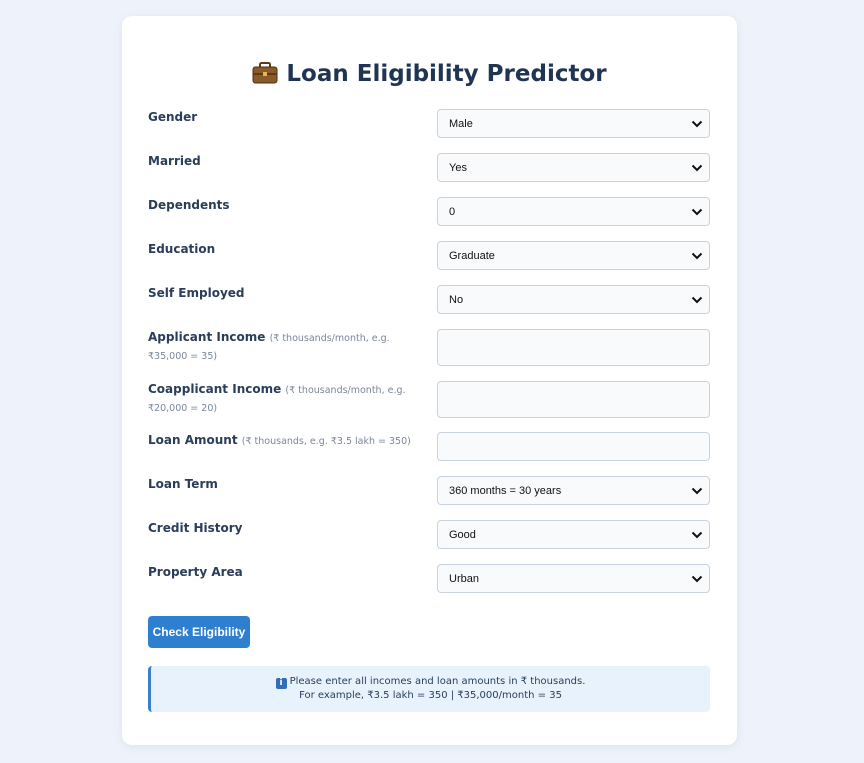 The image size is (864, 763). Describe the element at coordinates (461, 124) in the screenshot. I see `gender-value: Male` at that location.